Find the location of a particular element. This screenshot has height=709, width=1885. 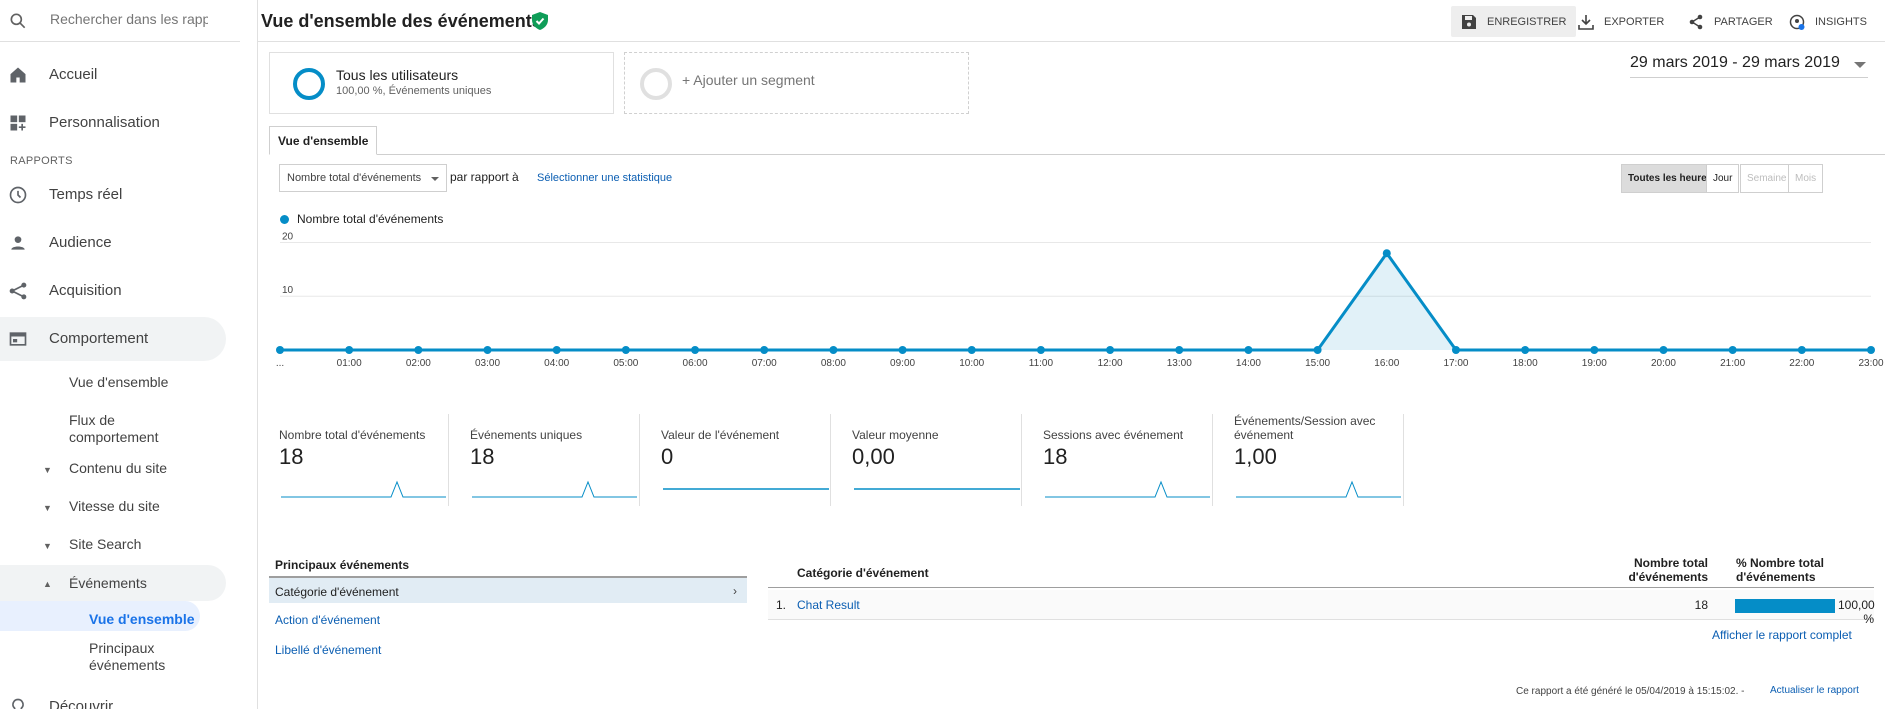

sidebar-sub-site-search: Site Search is located at coordinates (105, 544).